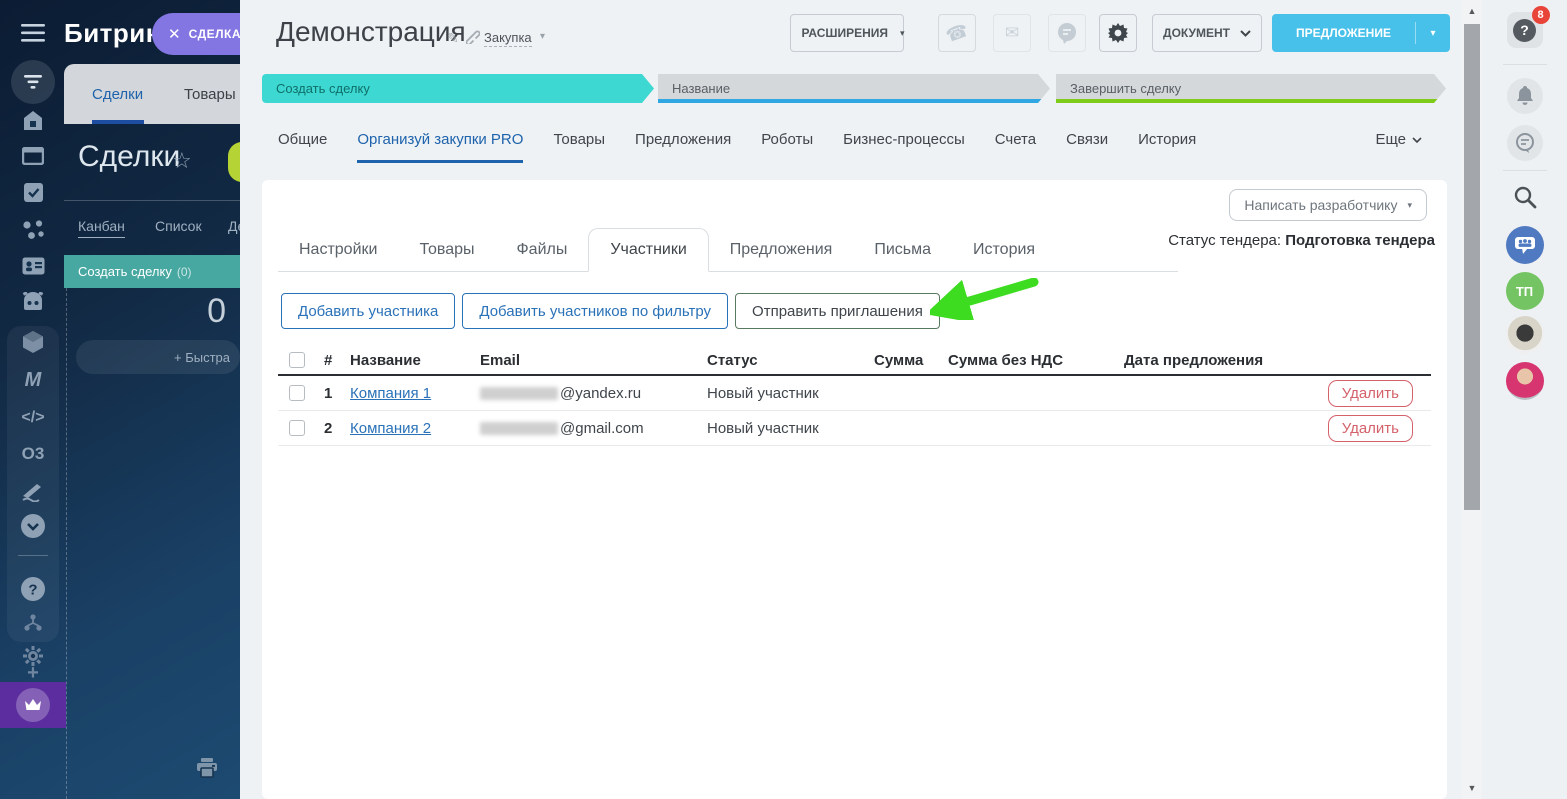 This screenshot has height=799, width=1567. What do you see at coordinates (781, 250) in the screenshot?
I see `card-tab-offers: Предложения` at bounding box center [781, 250].